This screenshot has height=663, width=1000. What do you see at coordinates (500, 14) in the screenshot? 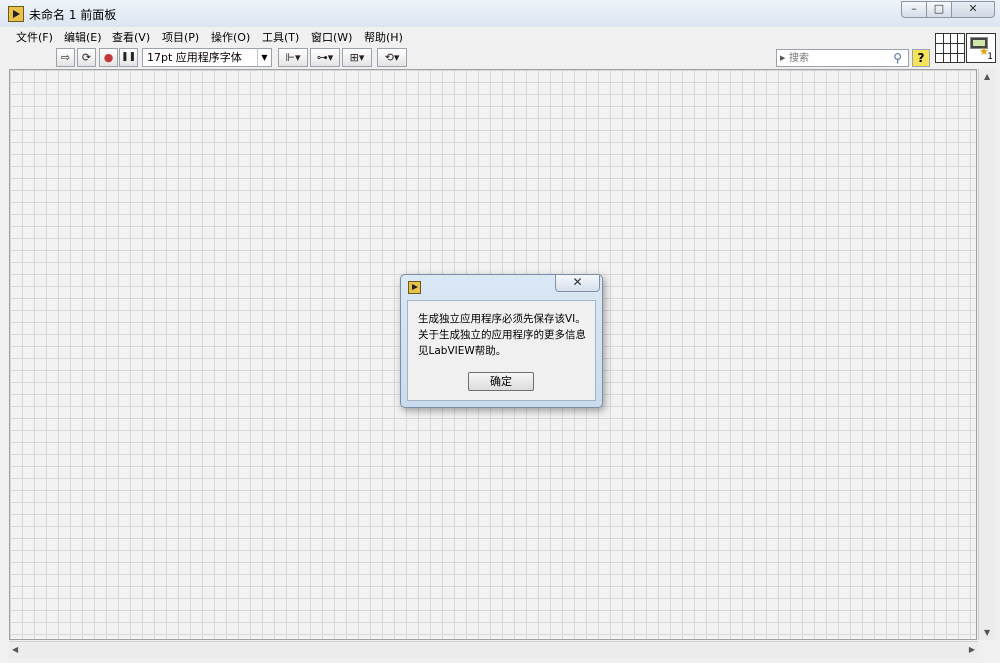
I see `title-bar: 未命名 1 前面板 – □ ✕` at bounding box center [500, 14].